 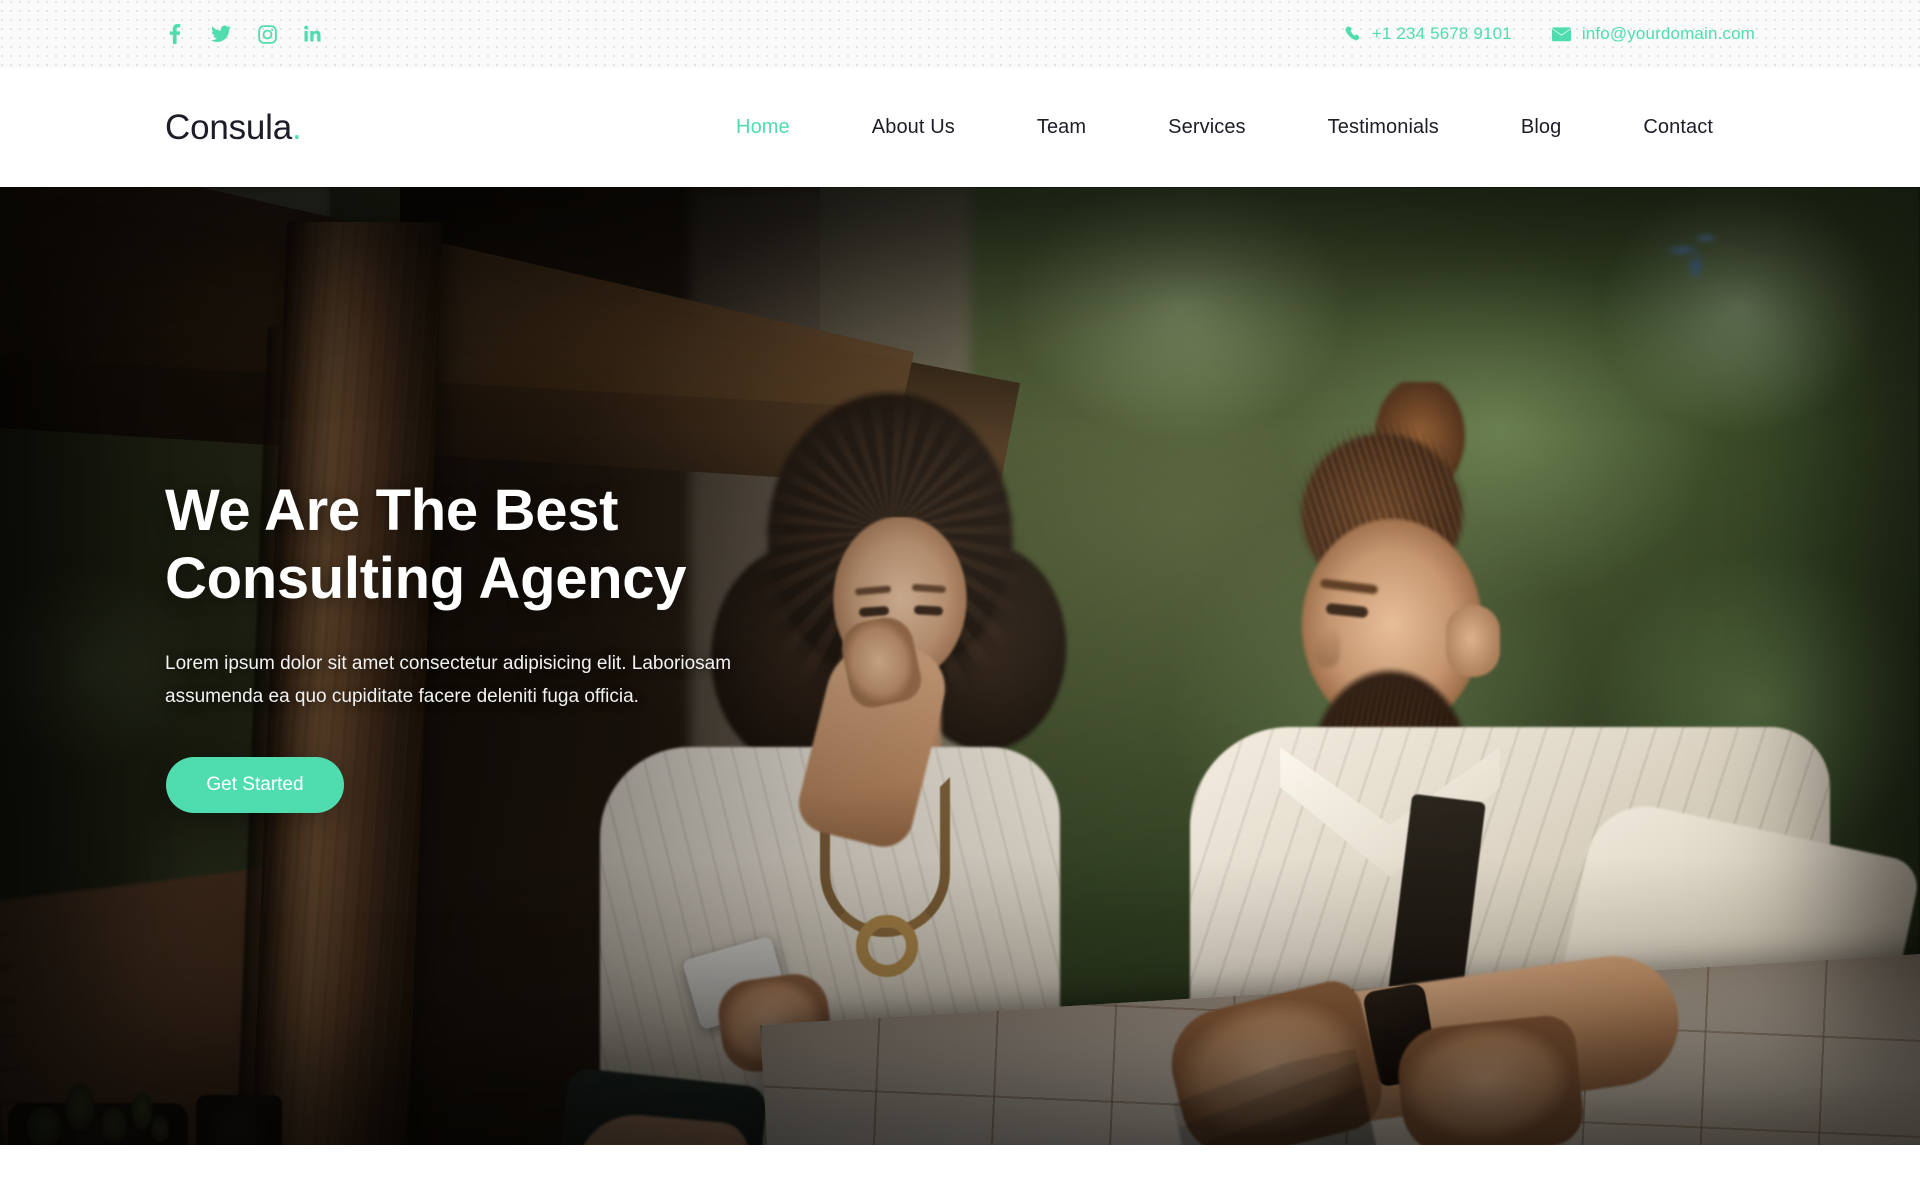 I want to click on phone-icon, so click(x=1353, y=34).